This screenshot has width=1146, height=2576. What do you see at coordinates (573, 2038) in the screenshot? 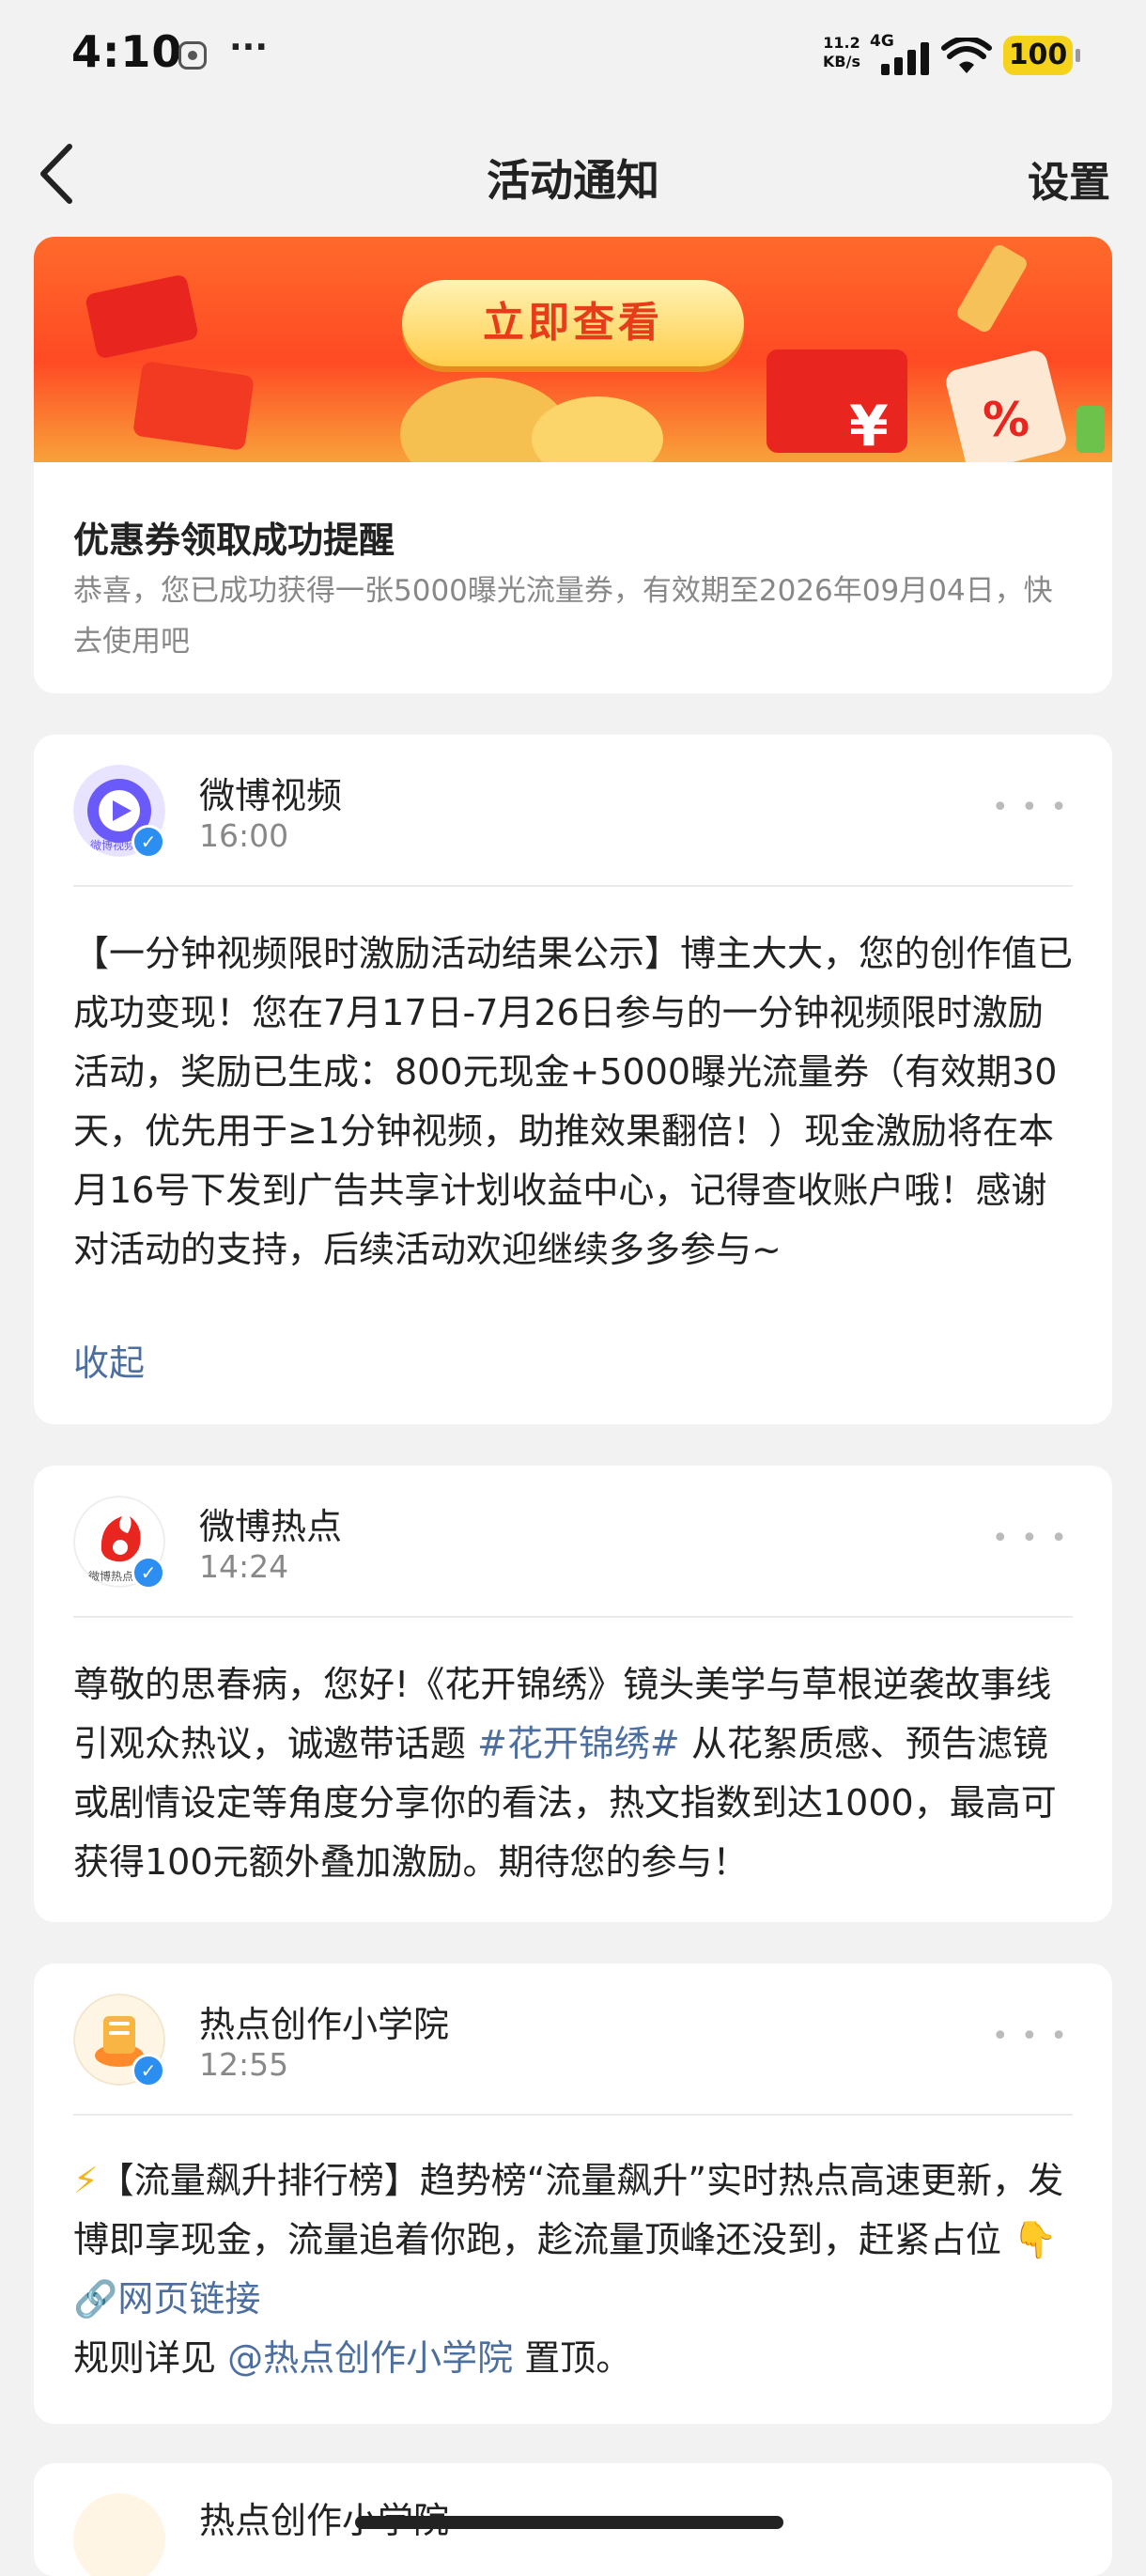
I see `post-header: ✓ 热点创作小学院 12:55 • • •` at bounding box center [573, 2038].